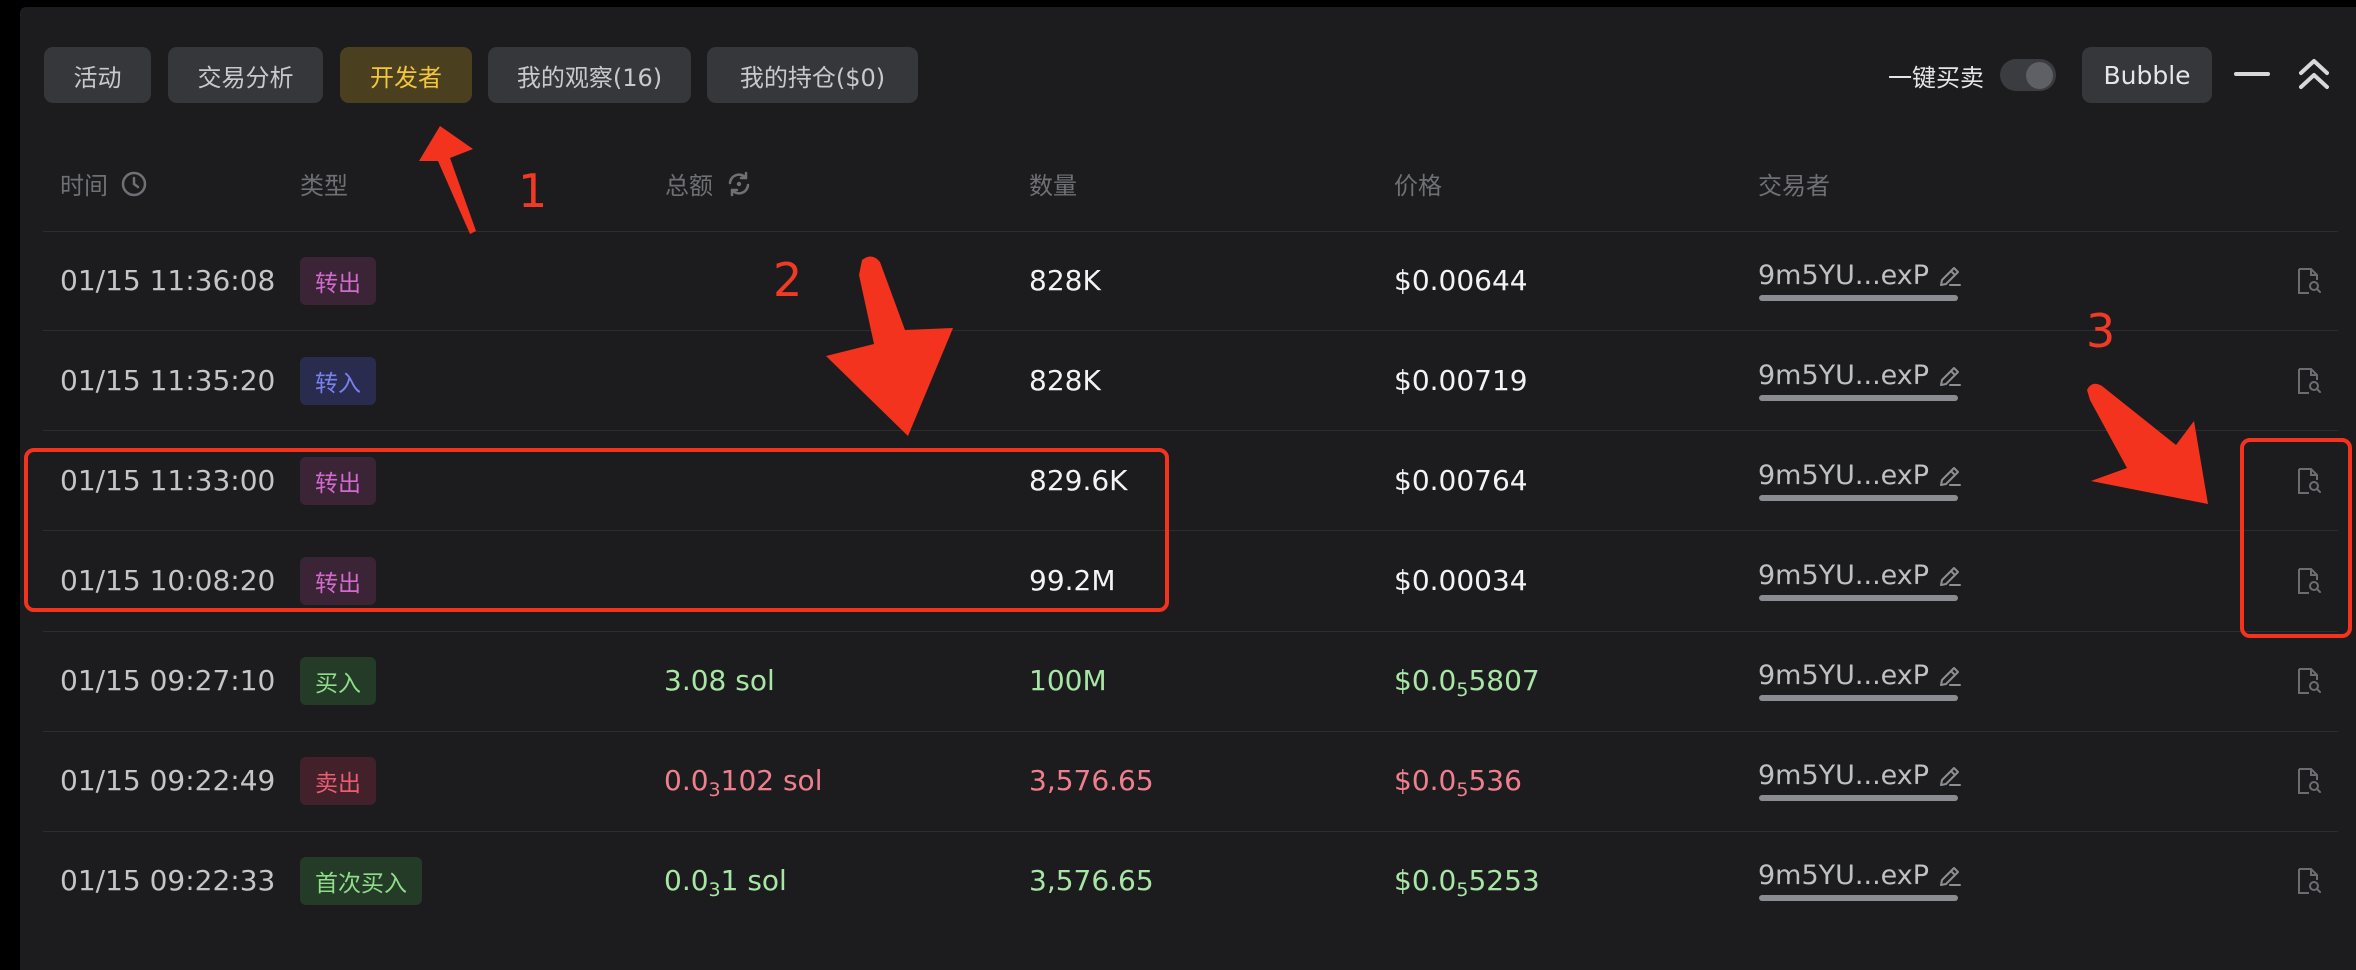 The image size is (2356, 970). I want to click on row-amount: 0.031 sol, so click(725, 882).